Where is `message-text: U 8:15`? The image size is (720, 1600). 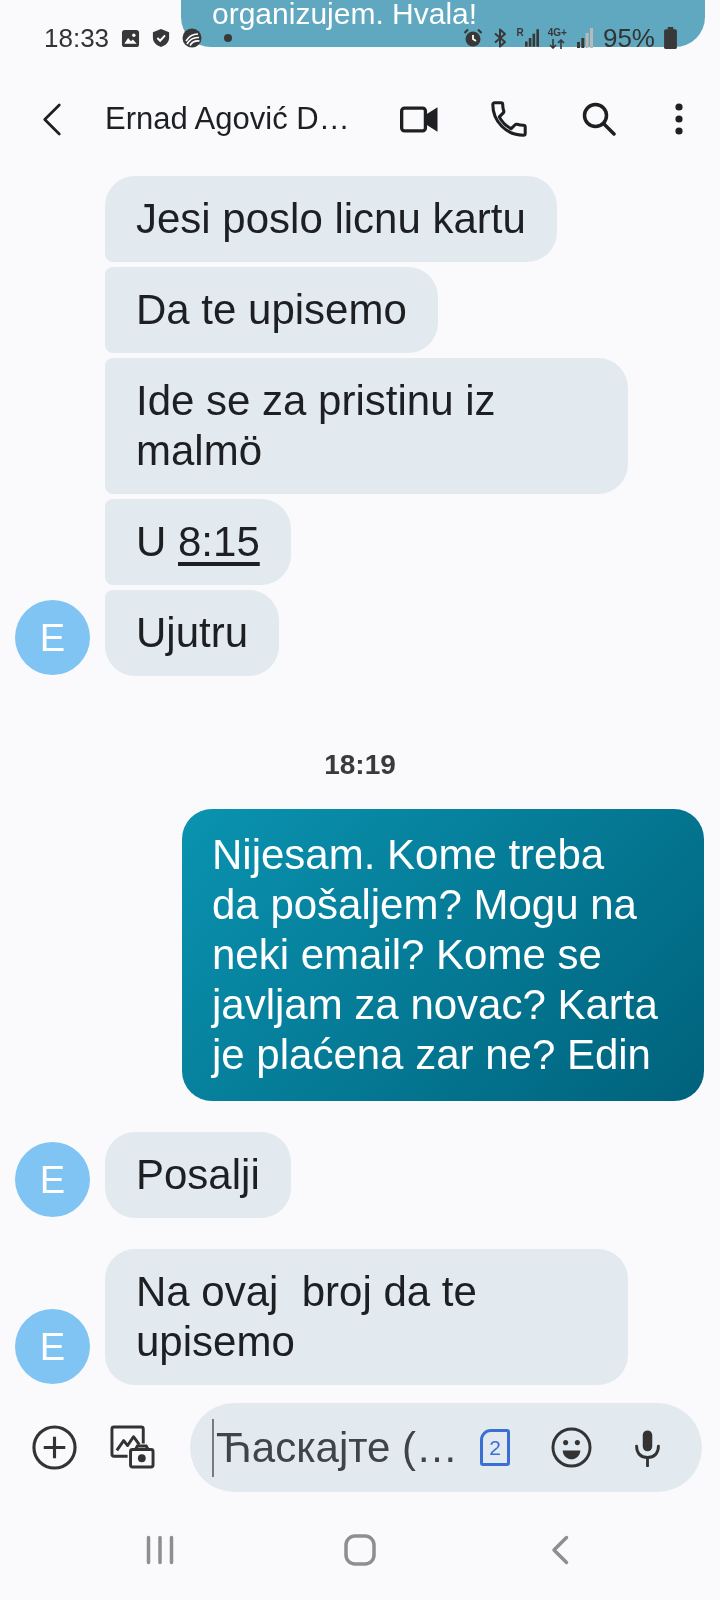 message-text: U 8:15 is located at coordinates (198, 542).